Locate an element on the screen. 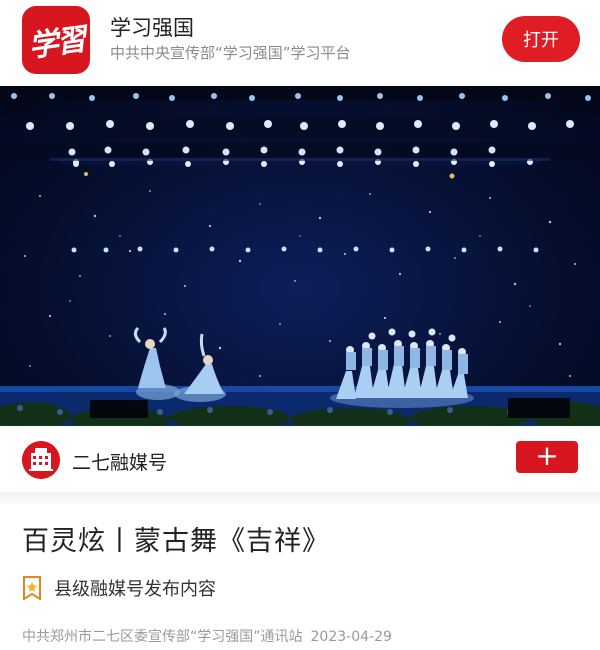 This screenshot has width=600, height=650. app-subtitle: 中共中央宣传部“学习强国”学习平台 is located at coordinates (230, 53).